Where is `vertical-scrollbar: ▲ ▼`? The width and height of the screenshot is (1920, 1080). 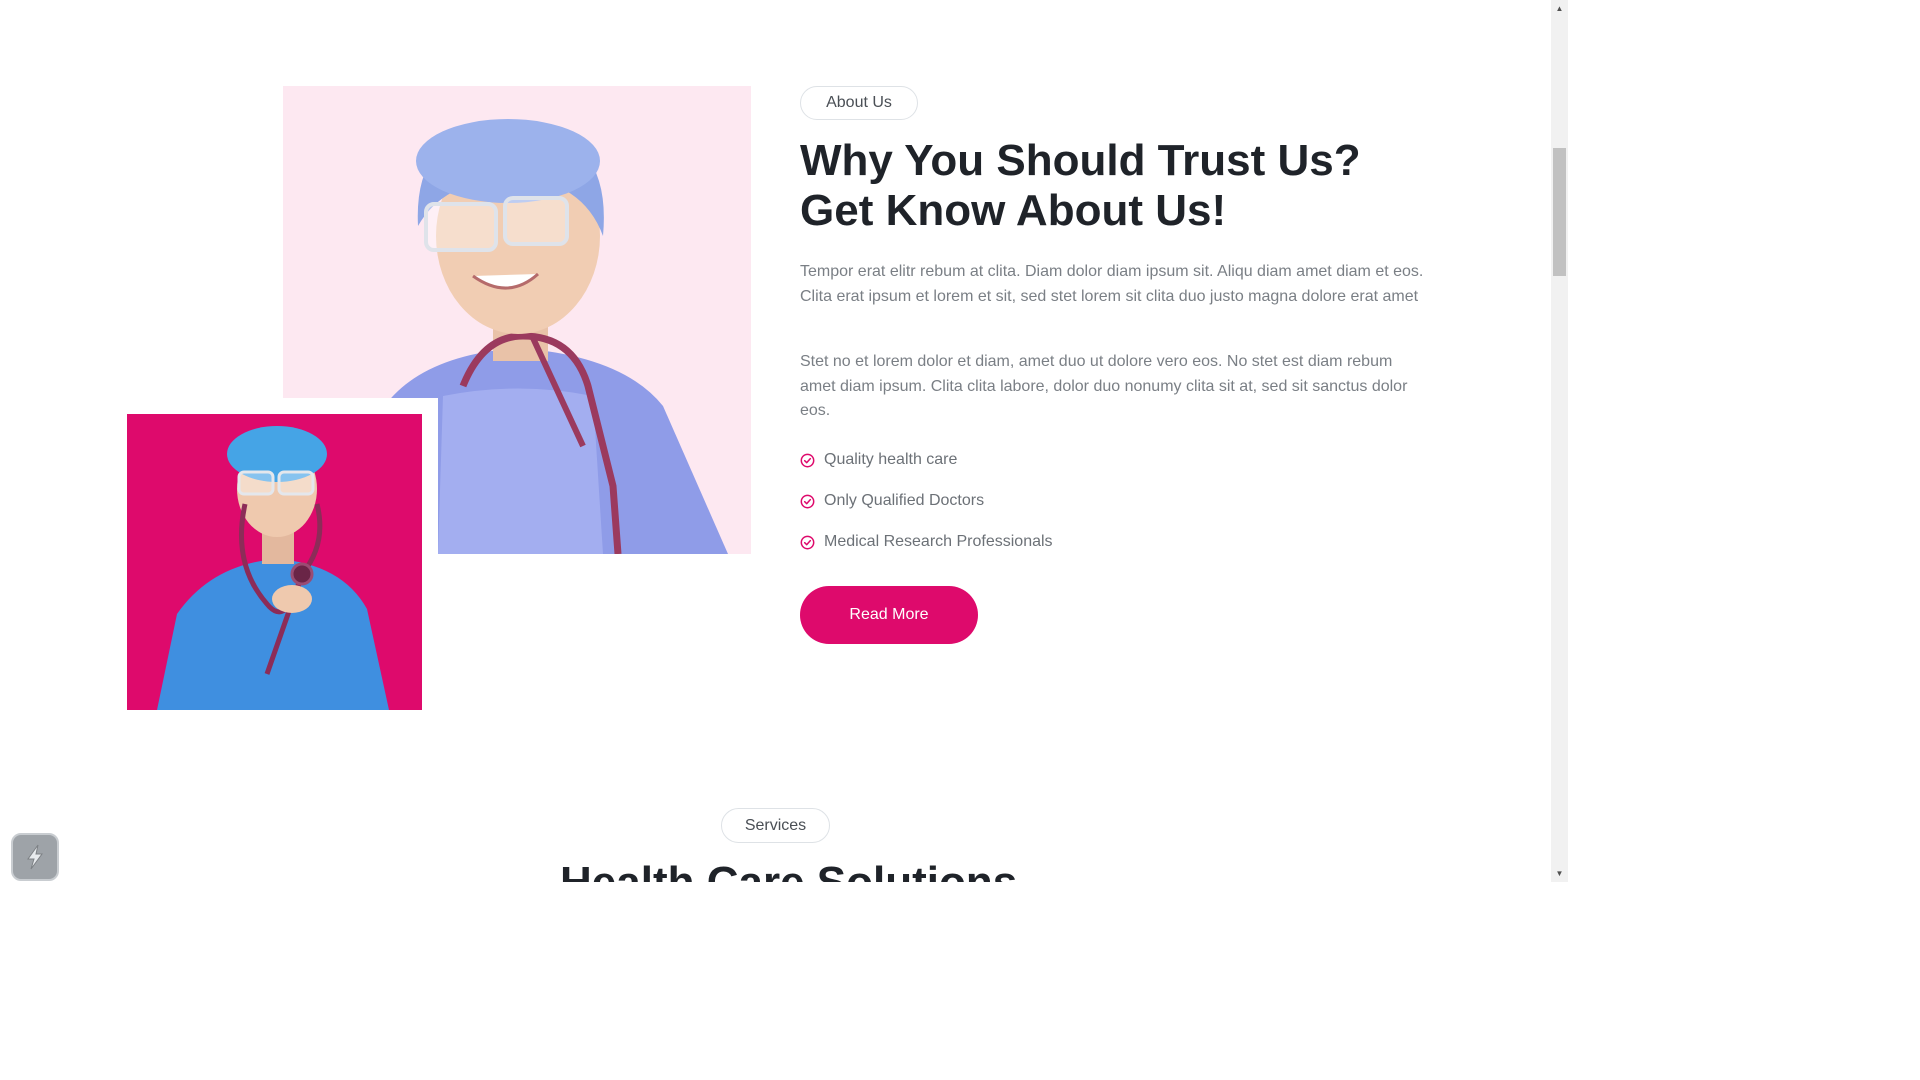 vertical-scrollbar: ▲ ▼ is located at coordinates (1559, 441).